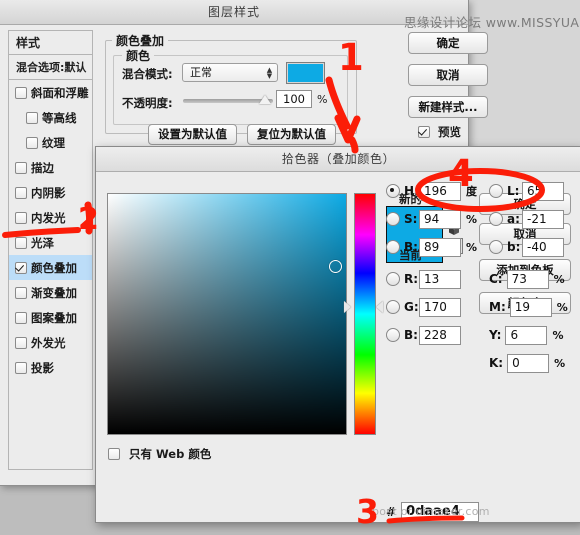 This screenshot has height=535, width=580. What do you see at coordinates (269, 72) in the screenshot?
I see `chevron-updown-icon: ▲ ▼` at bounding box center [269, 72].